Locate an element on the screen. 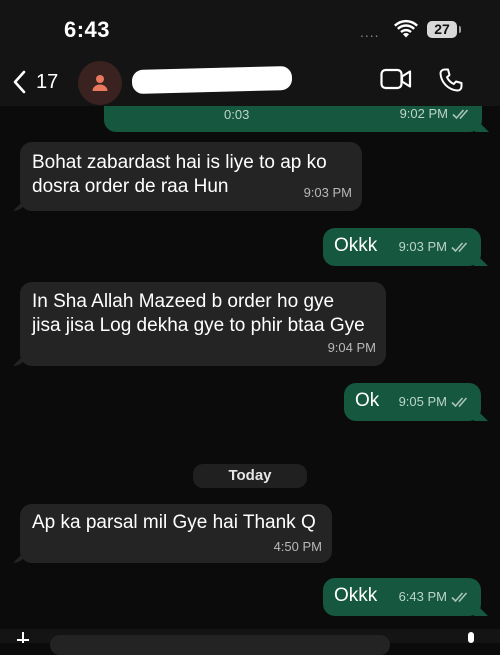 This screenshot has width=500, height=655. unread-count: 17 is located at coordinates (47, 81).